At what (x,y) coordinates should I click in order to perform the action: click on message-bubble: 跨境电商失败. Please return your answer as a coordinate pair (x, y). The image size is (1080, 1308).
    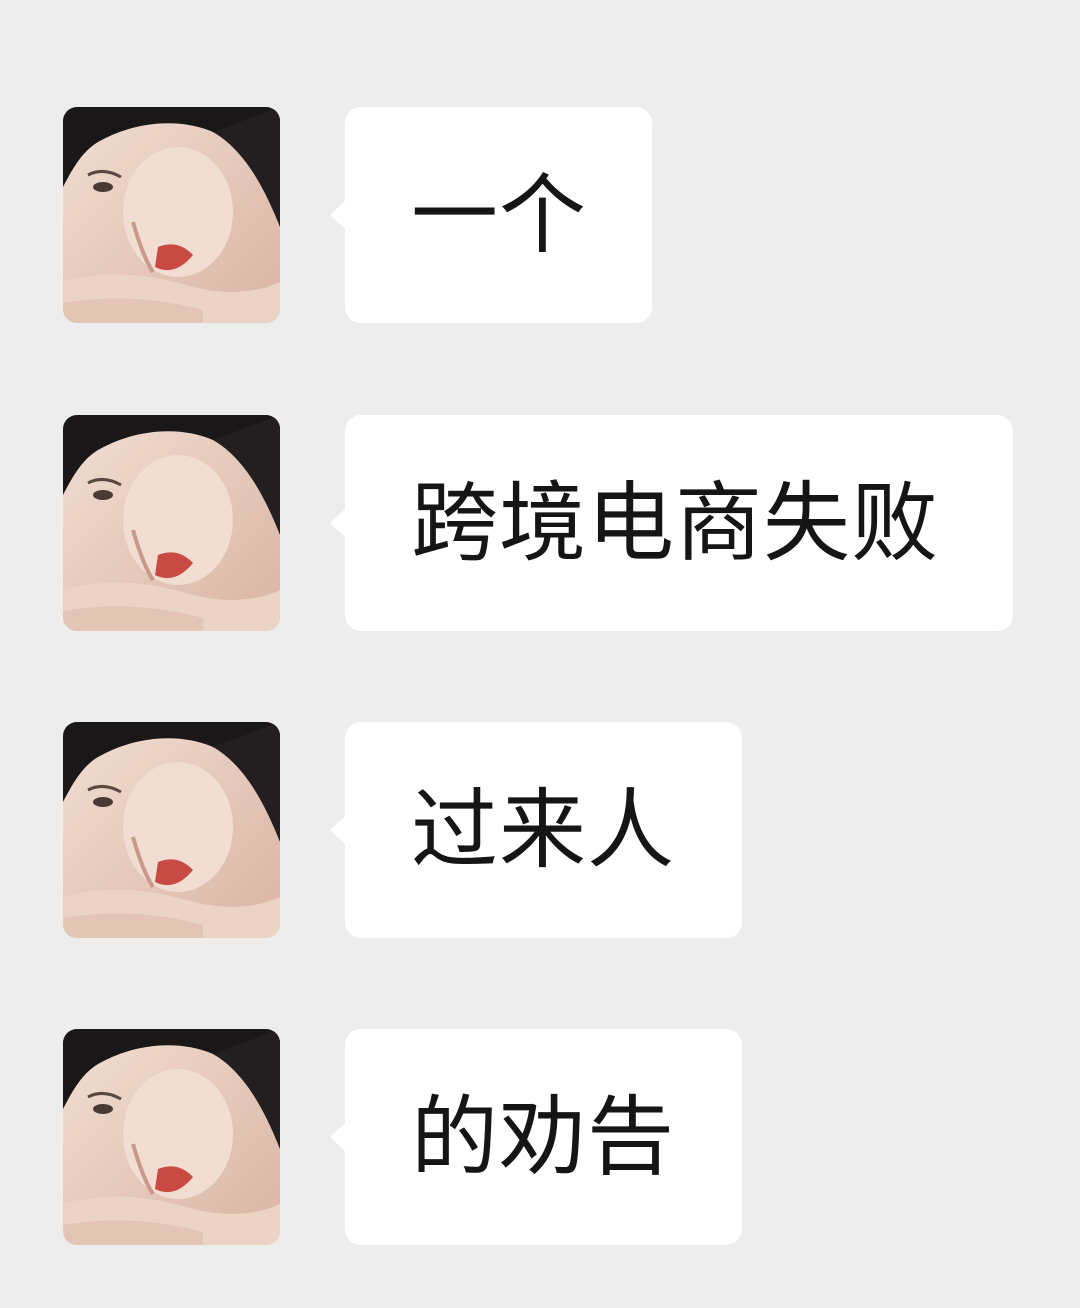
    Looking at the image, I should click on (671, 523).